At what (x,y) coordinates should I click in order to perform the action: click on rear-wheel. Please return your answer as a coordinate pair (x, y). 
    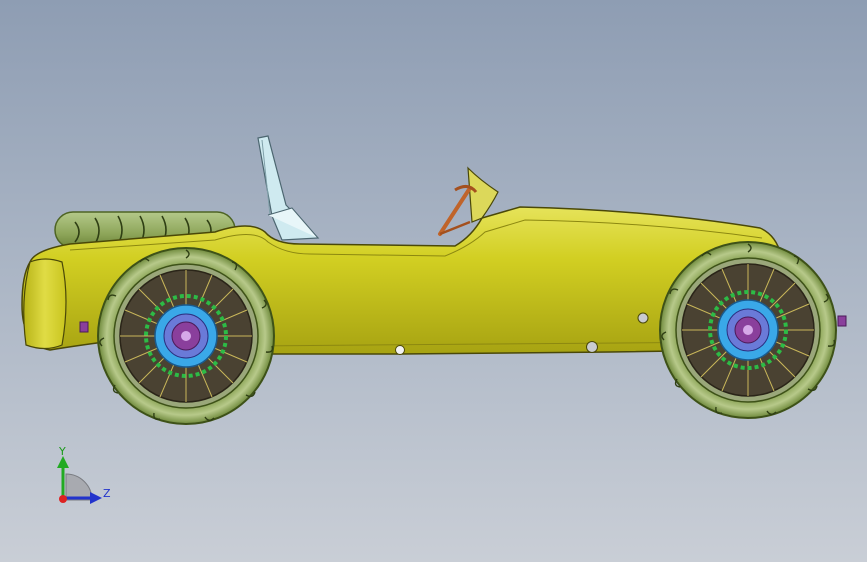
    Looking at the image, I should click on (186, 336).